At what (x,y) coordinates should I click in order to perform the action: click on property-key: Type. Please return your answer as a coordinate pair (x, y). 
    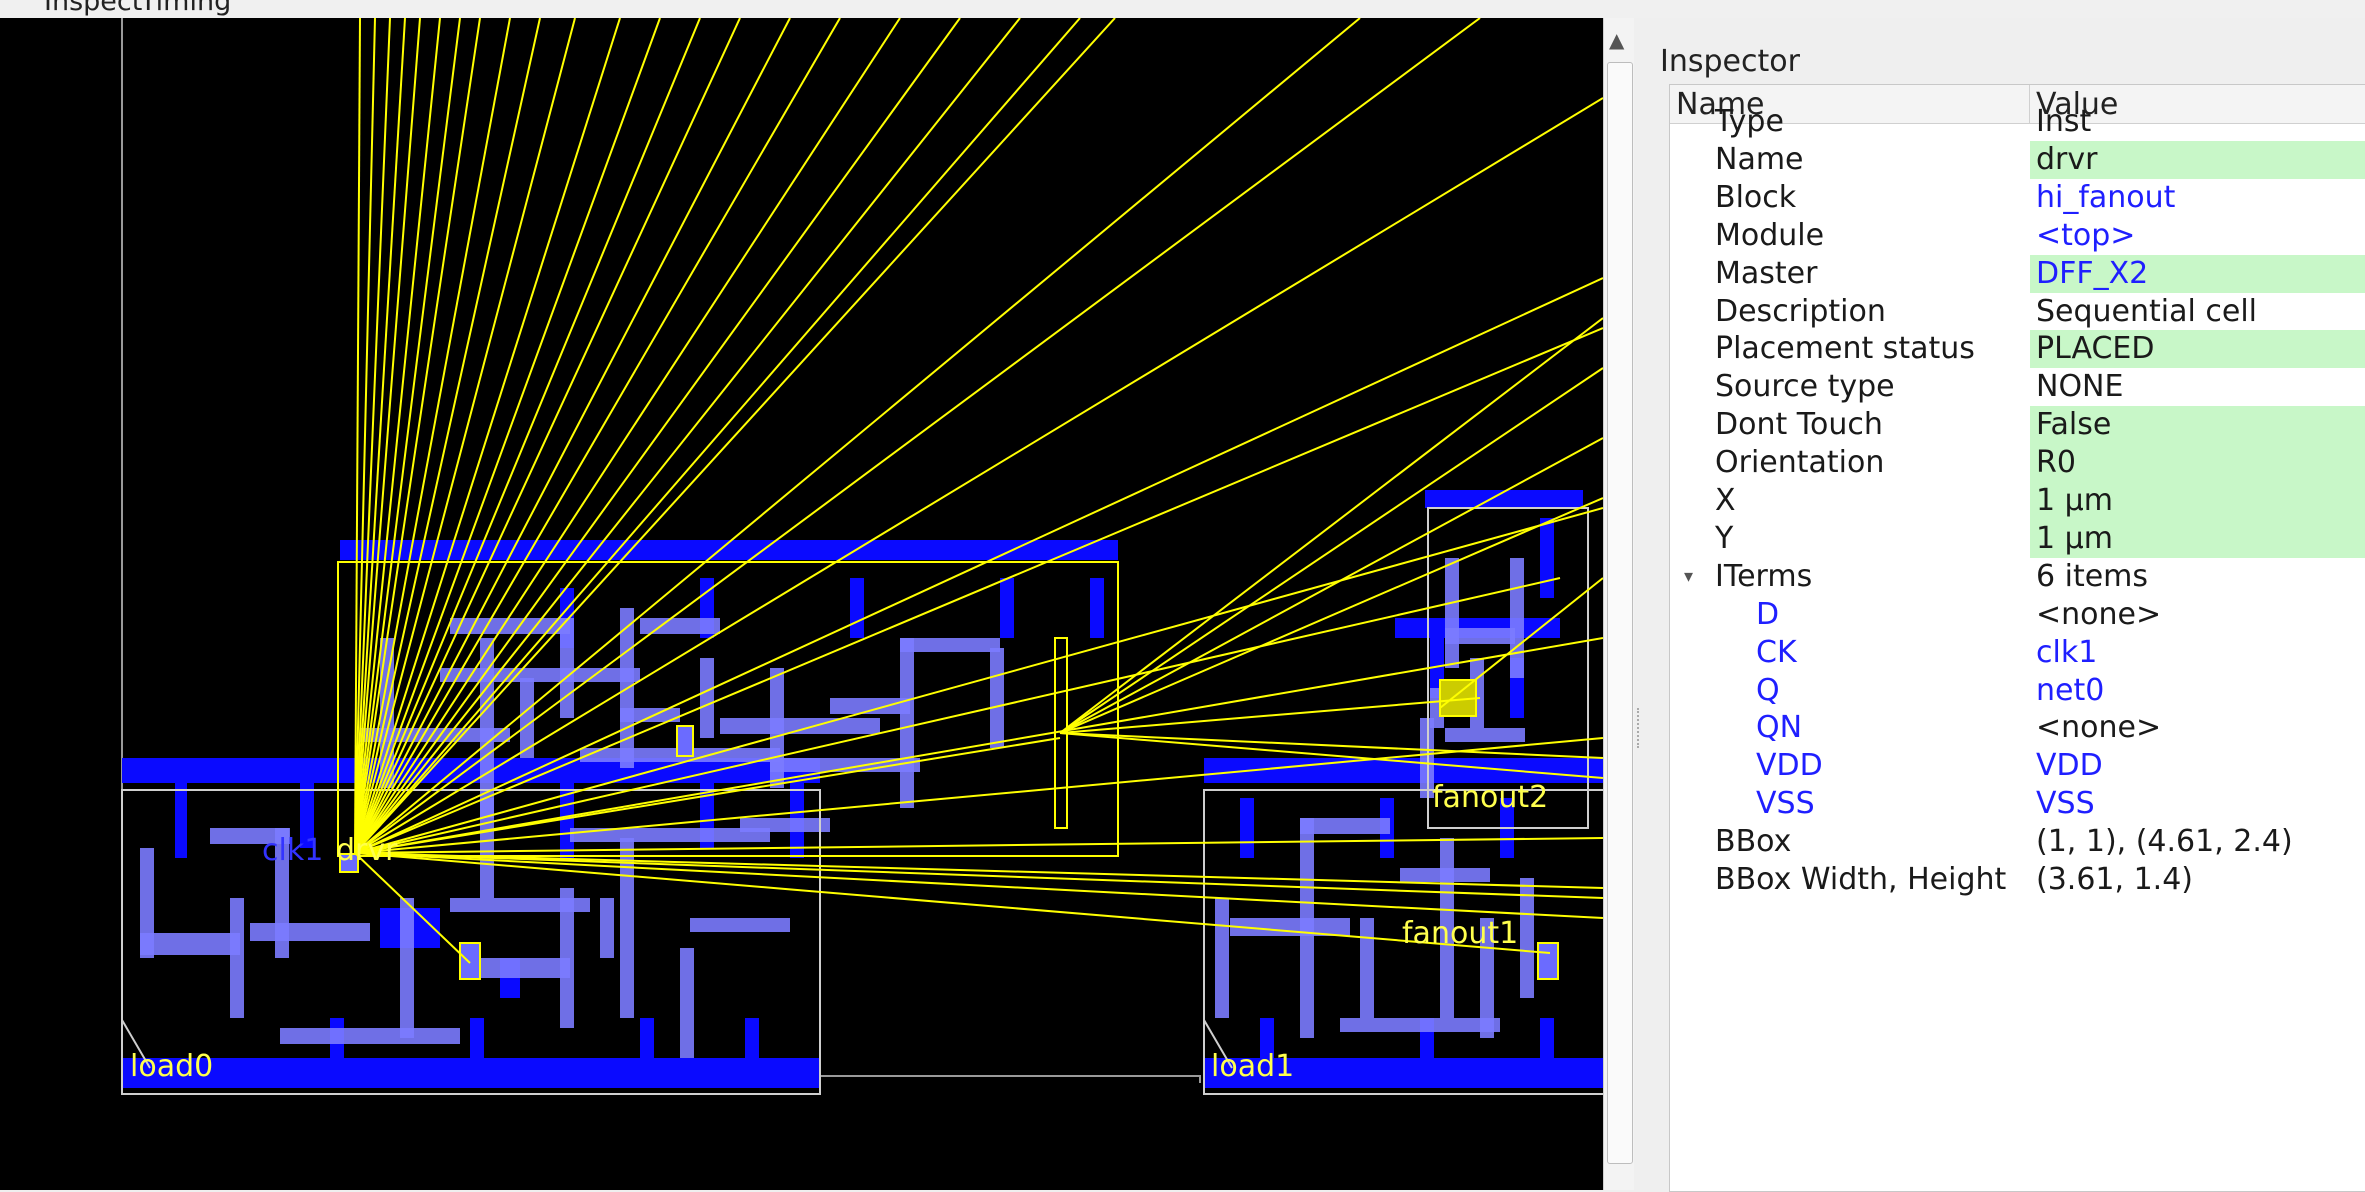
    Looking at the image, I should click on (1749, 121).